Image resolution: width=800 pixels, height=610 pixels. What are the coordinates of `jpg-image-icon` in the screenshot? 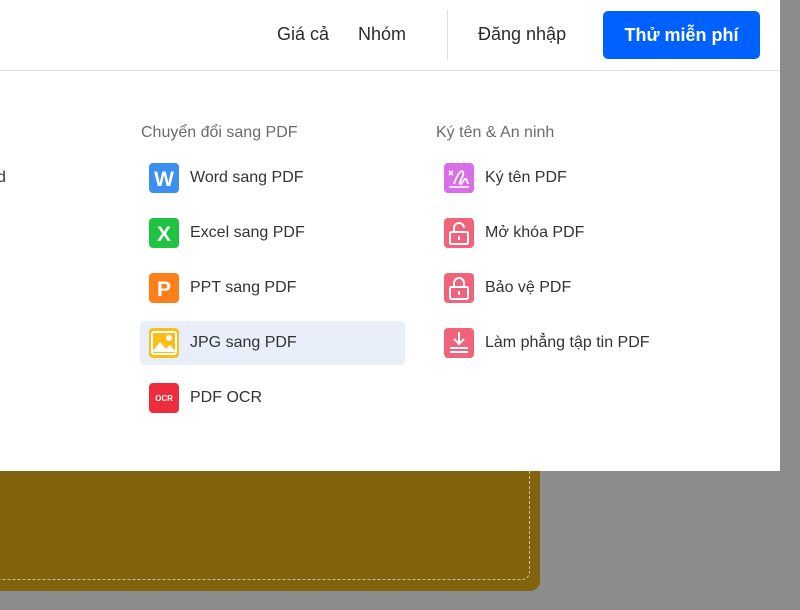 It's located at (164, 343).